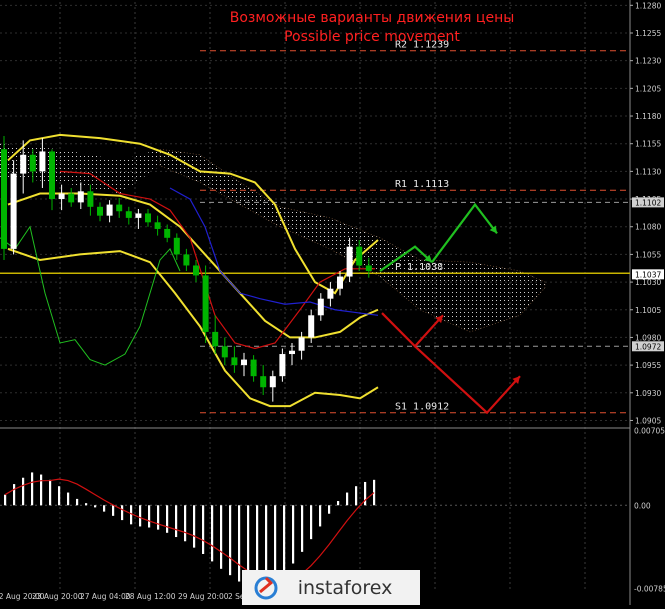  Describe the element at coordinates (649, 431) in the screenshot. I see `macd-tick-label: 0.00705` at that location.